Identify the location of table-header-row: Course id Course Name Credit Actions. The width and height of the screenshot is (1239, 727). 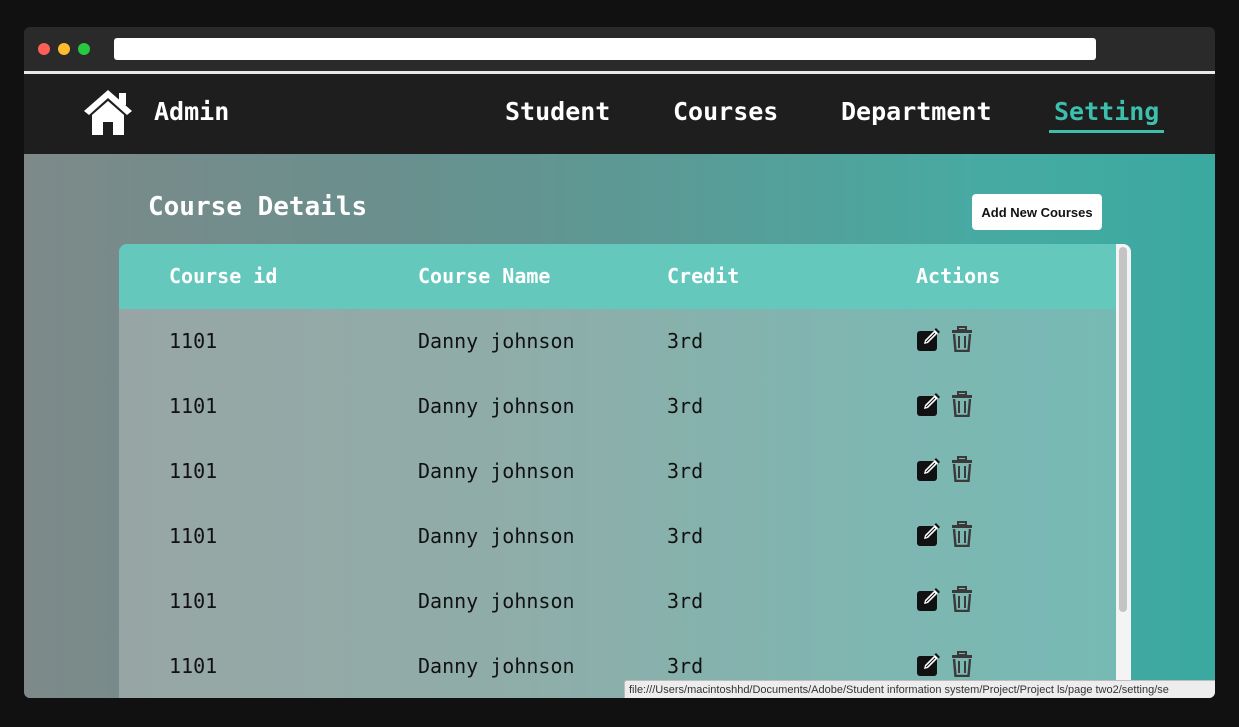
(625, 276).